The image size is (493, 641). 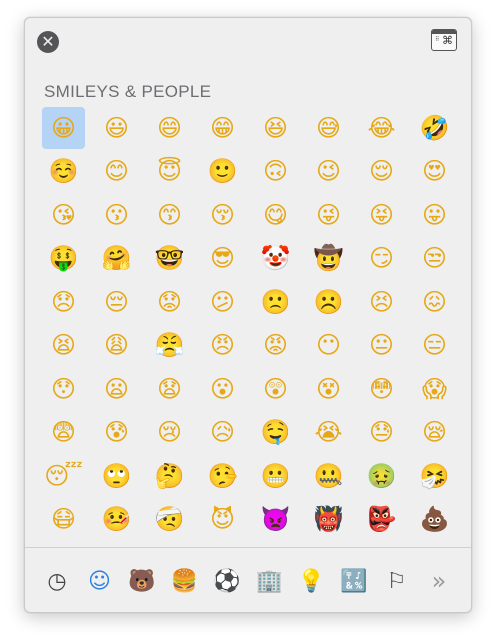 I want to click on emoji-cell: 😫, so click(x=63, y=346).